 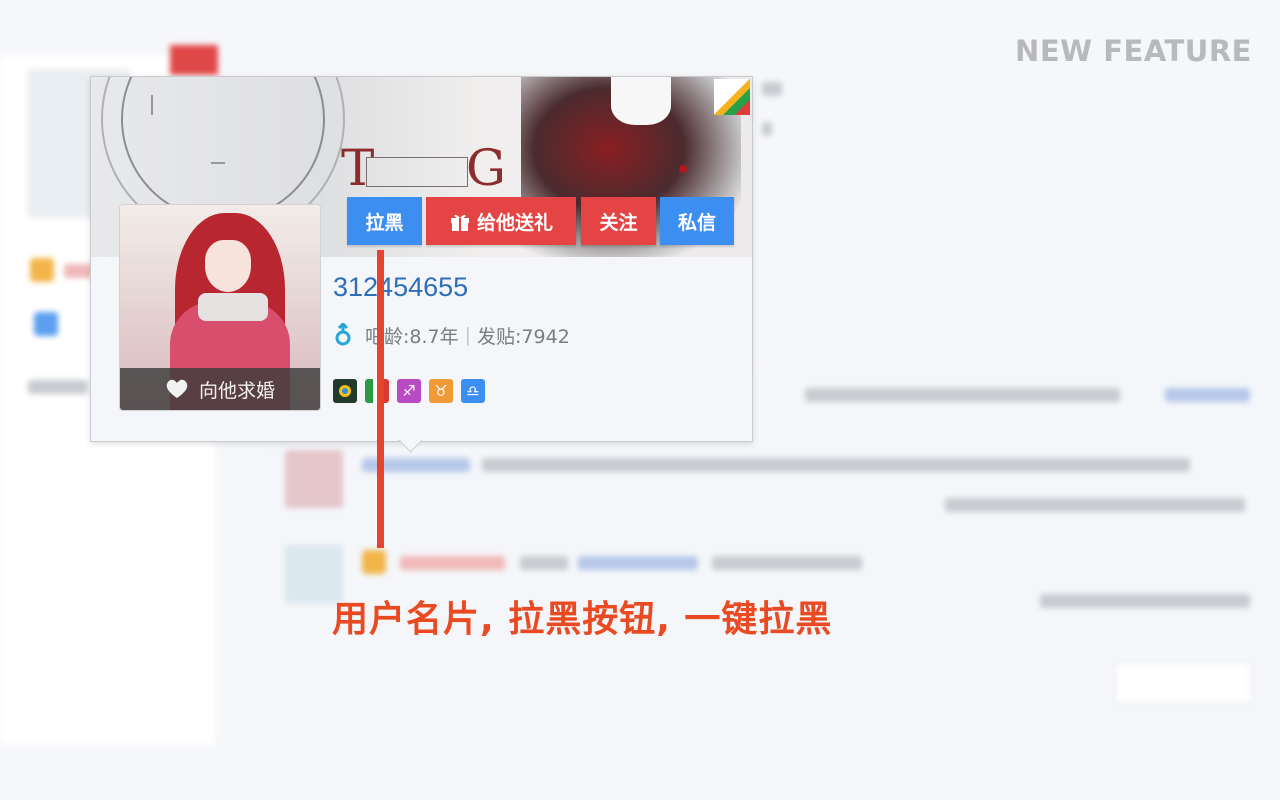 What do you see at coordinates (343, 334) in the screenshot?
I see `male-gender-icon` at bounding box center [343, 334].